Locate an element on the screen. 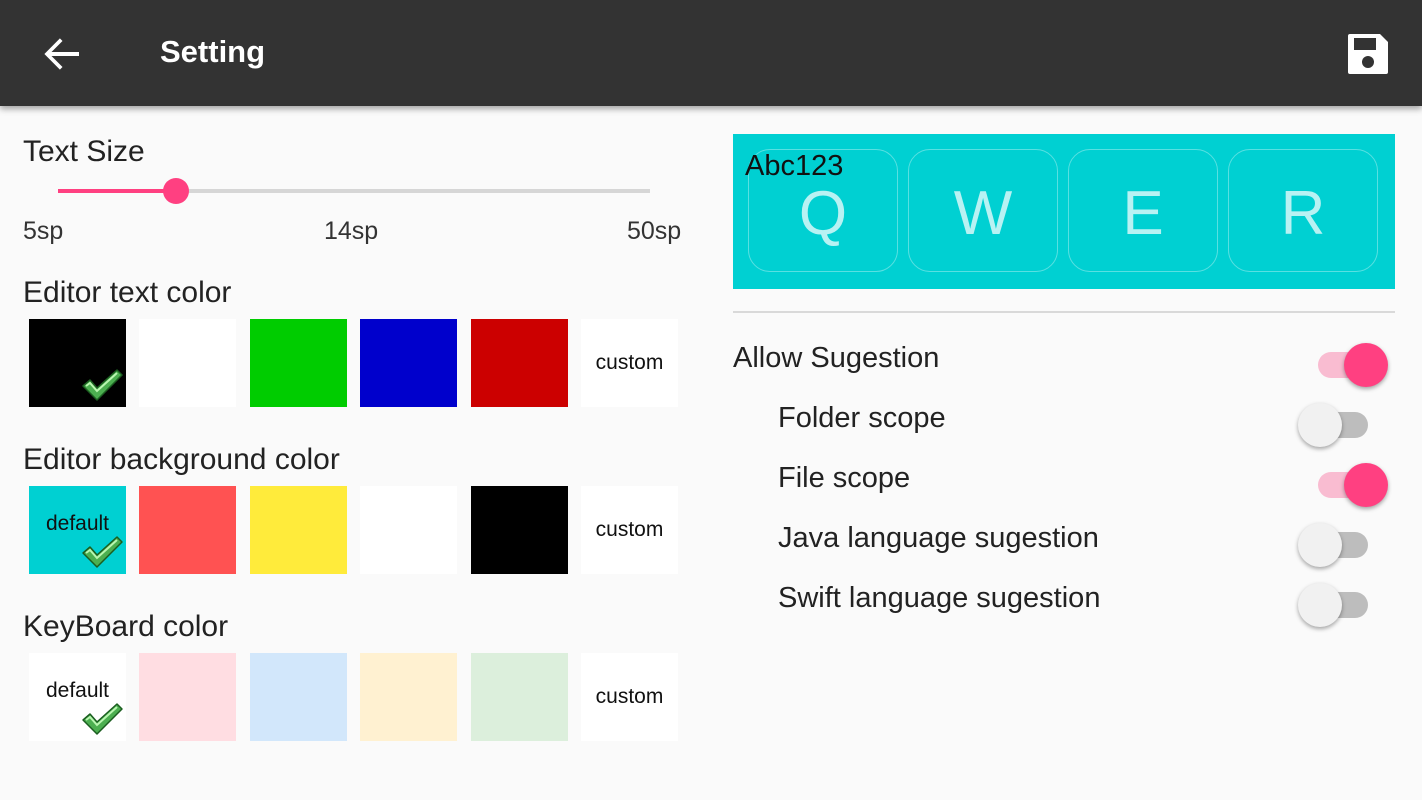 The image size is (1422, 800). file-scope-switch is located at coordinates (1352, 485).